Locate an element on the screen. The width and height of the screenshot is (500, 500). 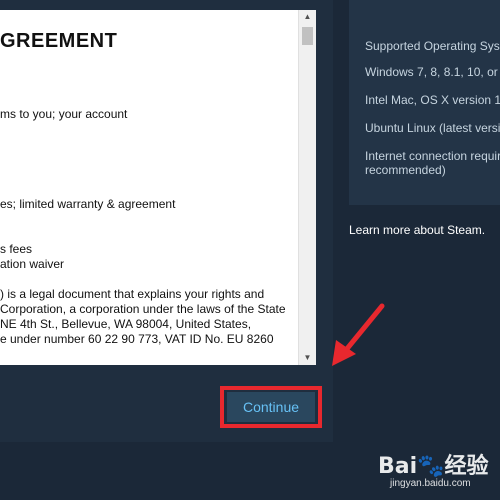
learn-more-link: Learn more about Steam. is located at coordinates (417, 230).